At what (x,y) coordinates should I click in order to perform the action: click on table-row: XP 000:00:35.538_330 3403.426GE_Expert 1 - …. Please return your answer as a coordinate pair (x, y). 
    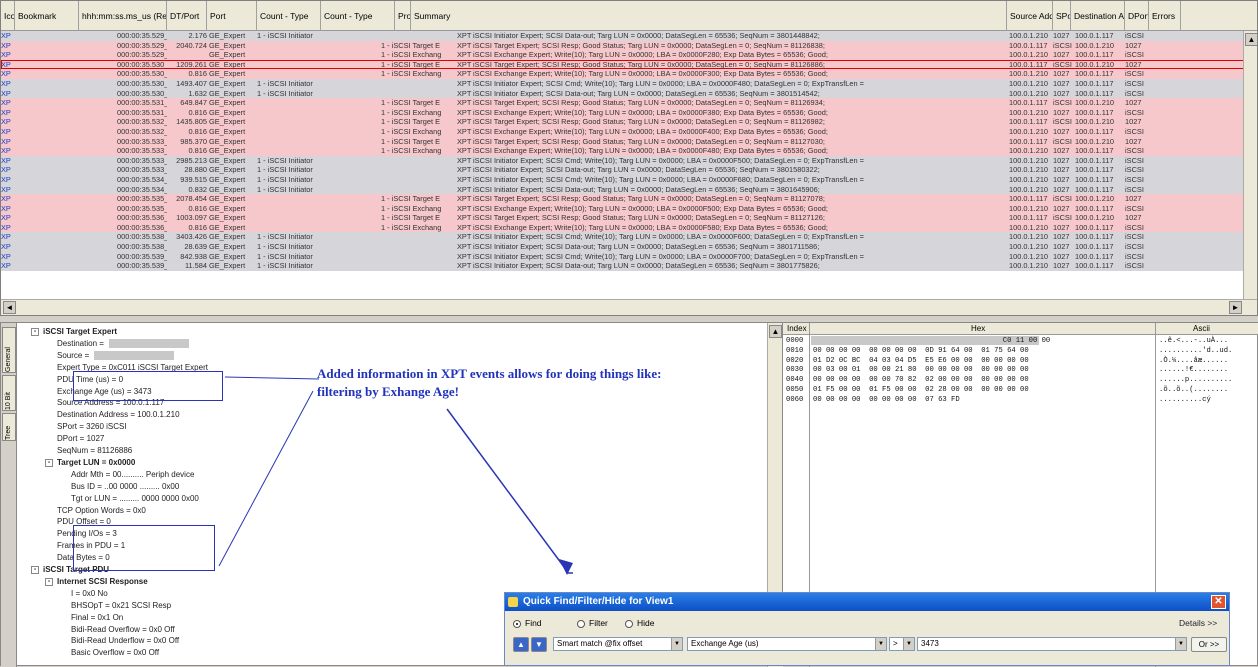
    Looking at the image, I should click on (629, 237).